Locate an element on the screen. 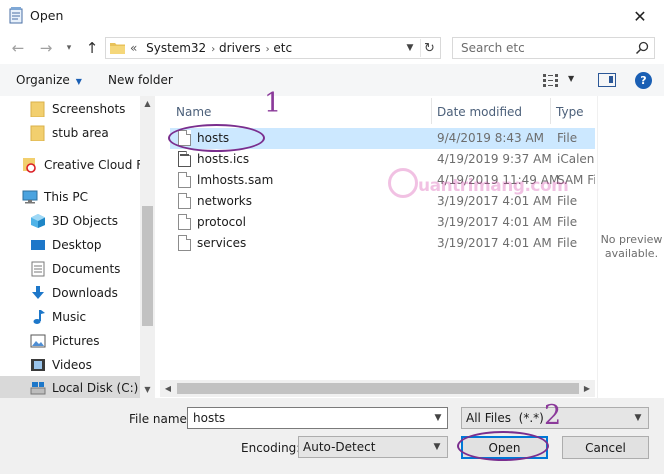  pictures-icon is located at coordinates (38, 341).